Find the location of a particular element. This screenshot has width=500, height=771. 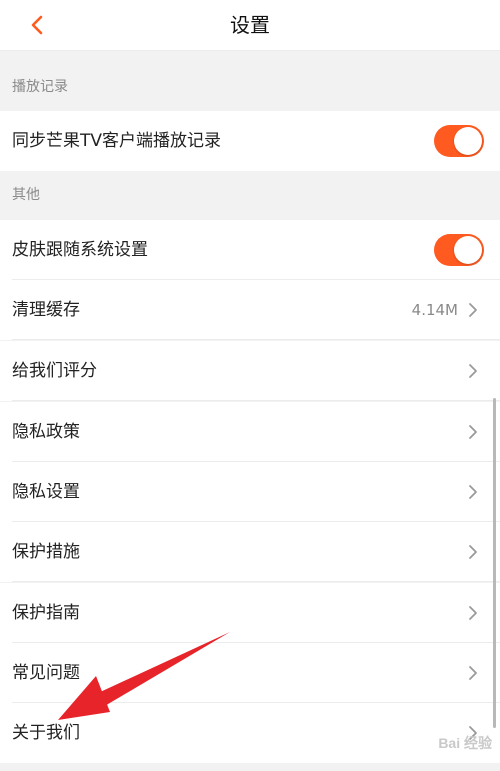

skin-follow-toggle is located at coordinates (459, 250).